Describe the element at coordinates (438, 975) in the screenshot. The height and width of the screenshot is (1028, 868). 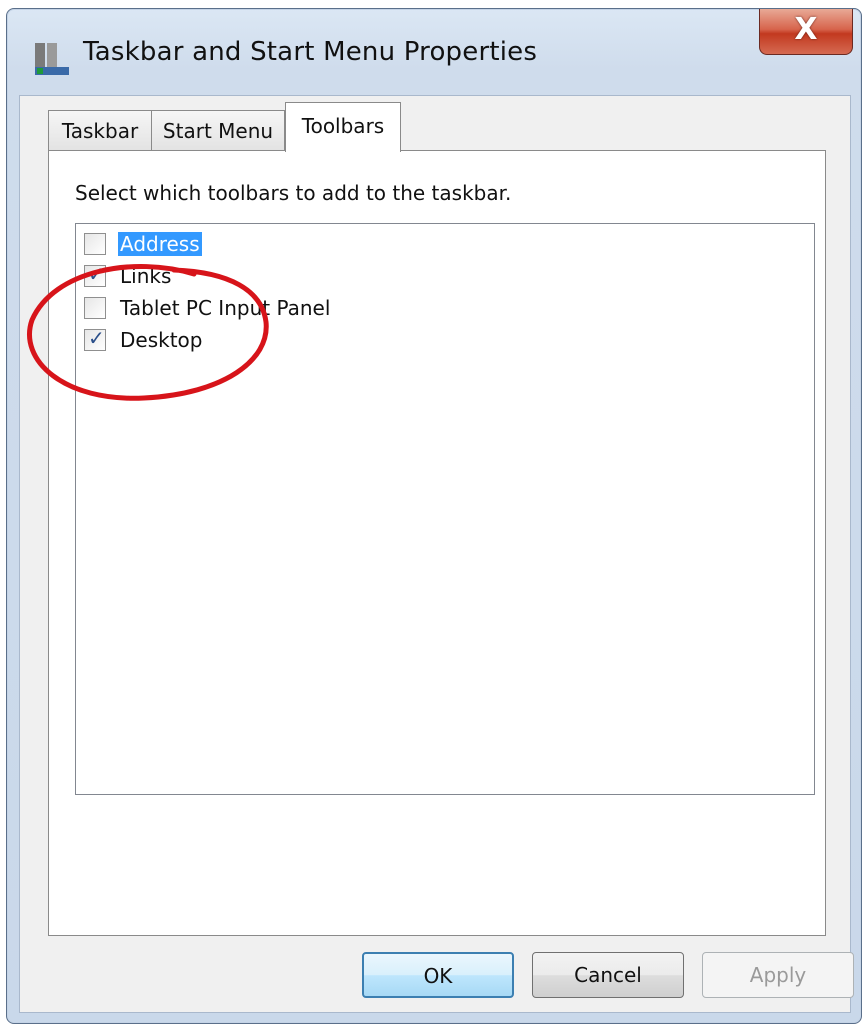
I see `ok-button: OK` at that location.